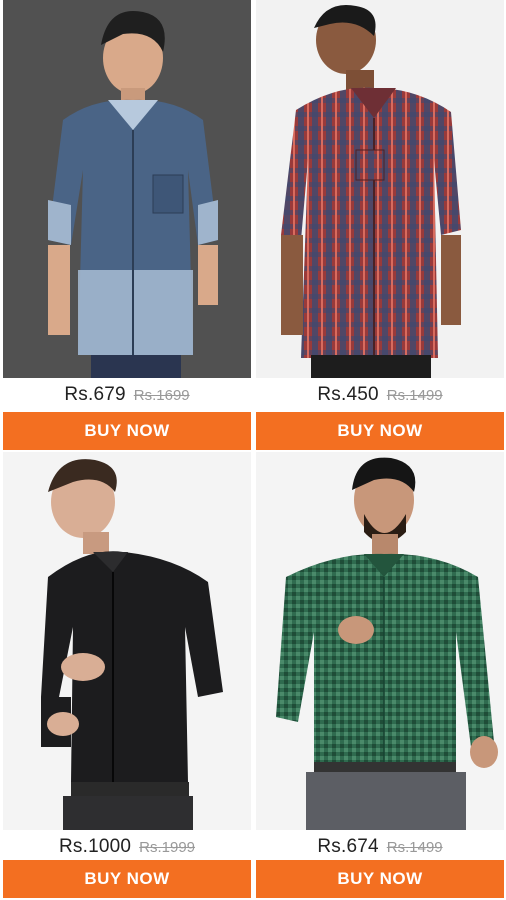 This screenshot has height=900, width=506. What do you see at coordinates (380, 395) in the screenshot?
I see `price-row-2: Rs.450 Rs.1499` at bounding box center [380, 395].